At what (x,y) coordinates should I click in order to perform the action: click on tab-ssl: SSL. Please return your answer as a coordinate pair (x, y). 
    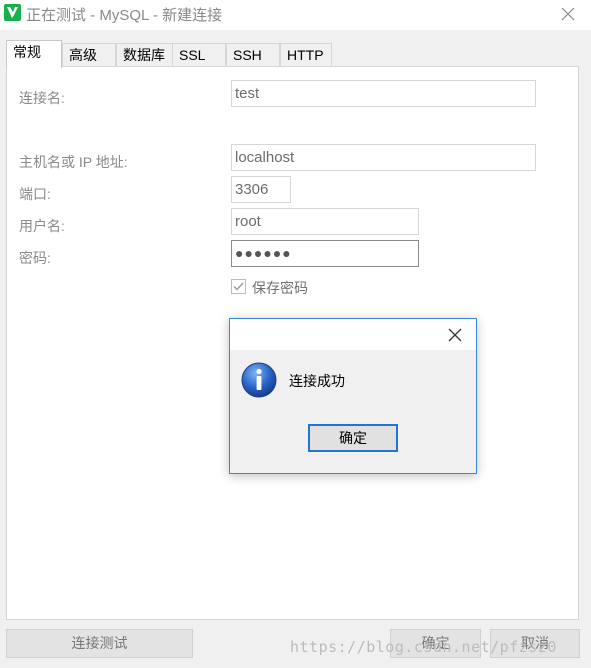
    Looking at the image, I should click on (199, 55).